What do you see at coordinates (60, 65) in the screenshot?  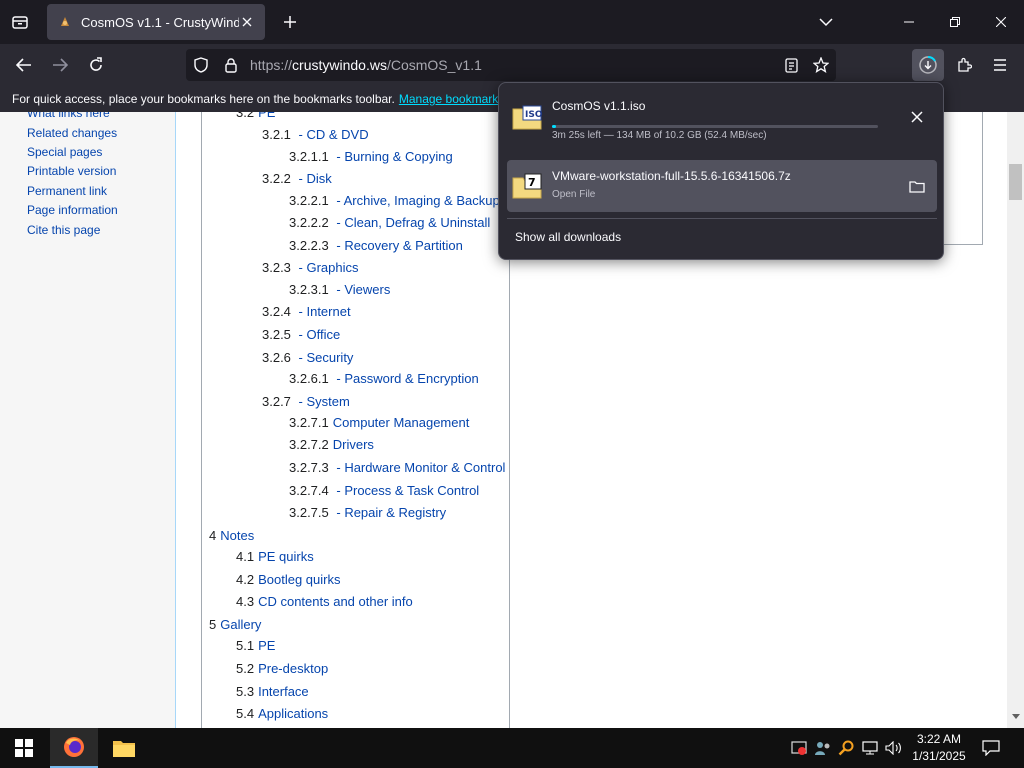 I see `forward-button` at bounding box center [60, 65].